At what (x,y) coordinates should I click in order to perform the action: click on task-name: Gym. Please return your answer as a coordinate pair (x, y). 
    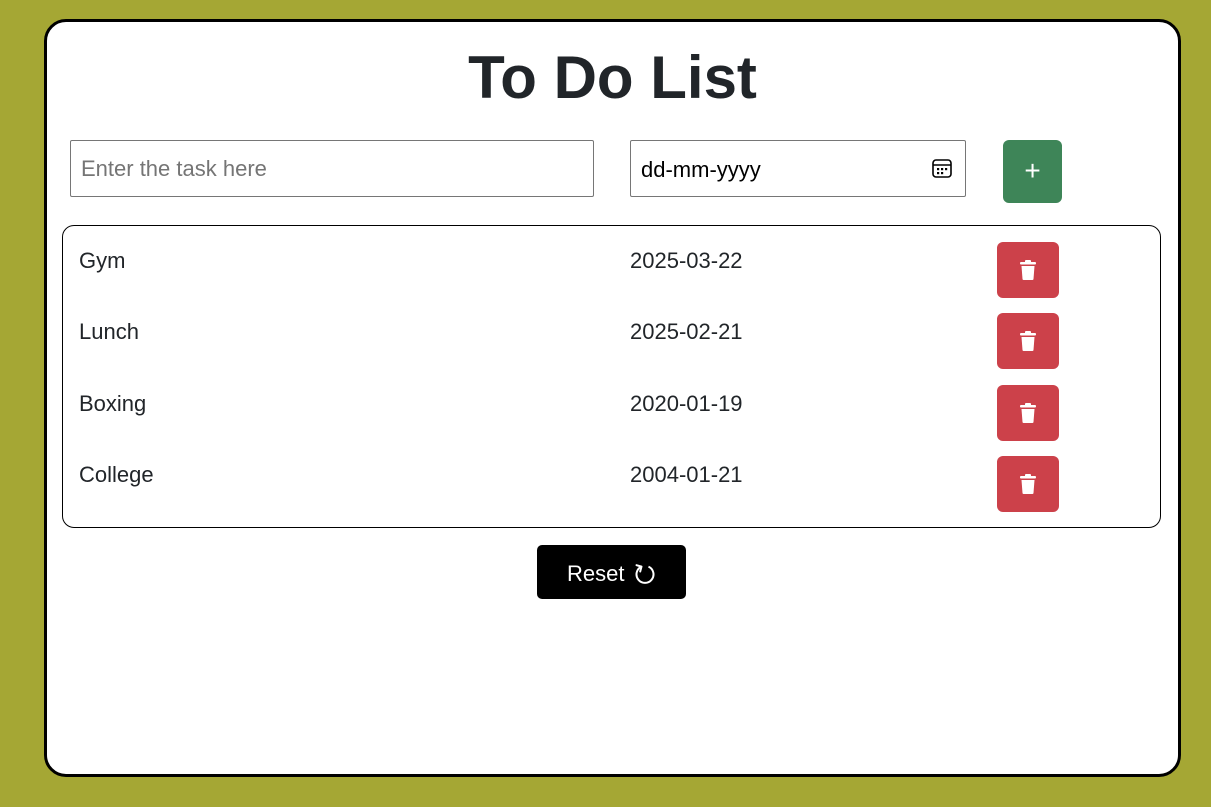
    Looking at the image, I should click on (102, 260).